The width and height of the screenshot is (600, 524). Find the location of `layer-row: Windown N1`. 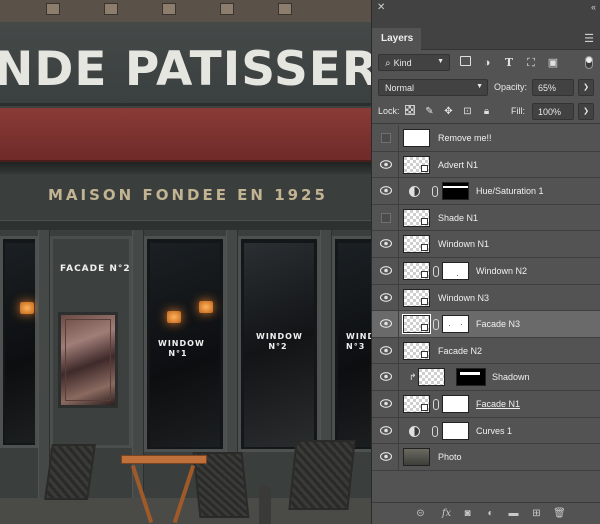

layer-row: Windown N1 is located at coordinates (486, 244).